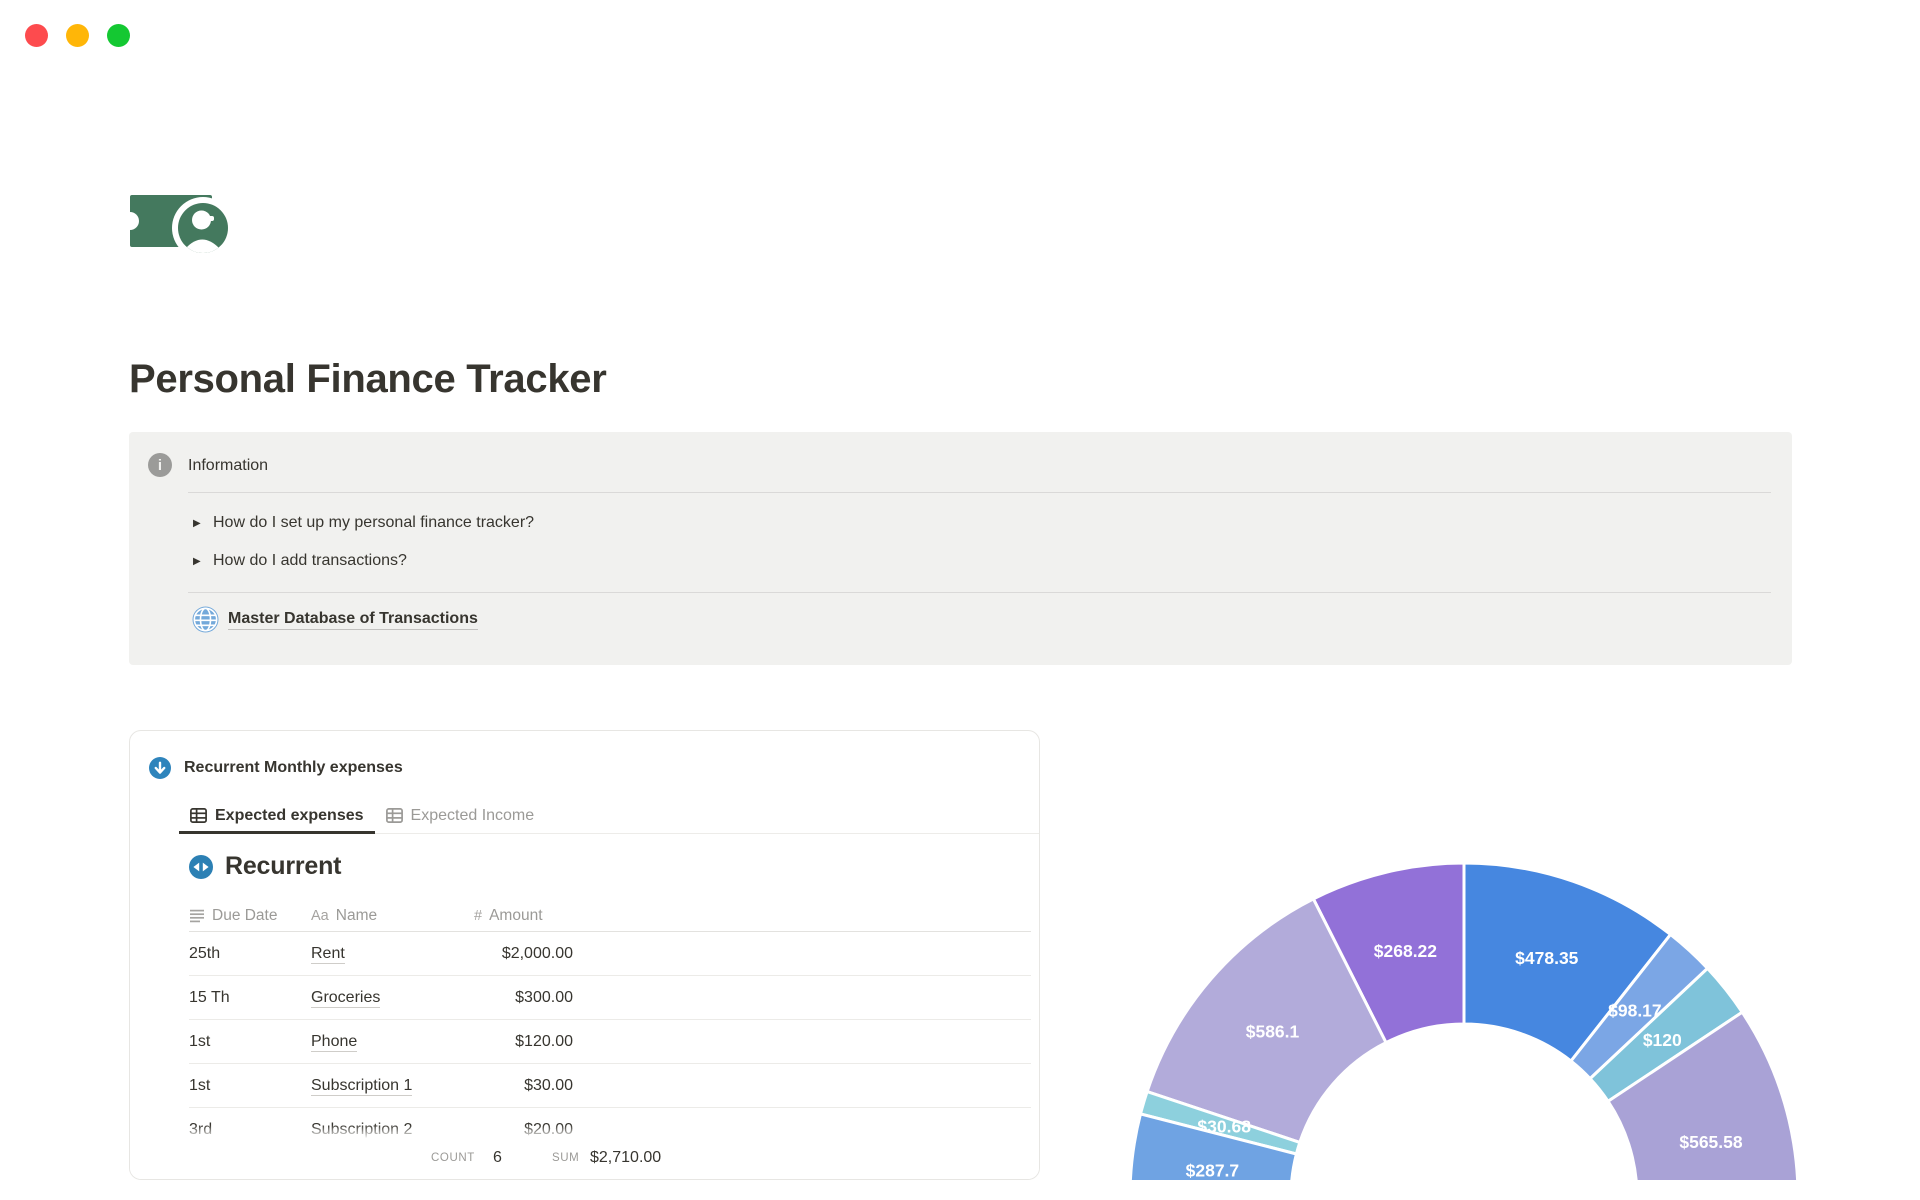 This screenshot has width=1920, height=1200. What do you see at coordinates (334, 1042) in the screenshot?
I see `page-name-link: Phone` at bounding box center [334, 1042].